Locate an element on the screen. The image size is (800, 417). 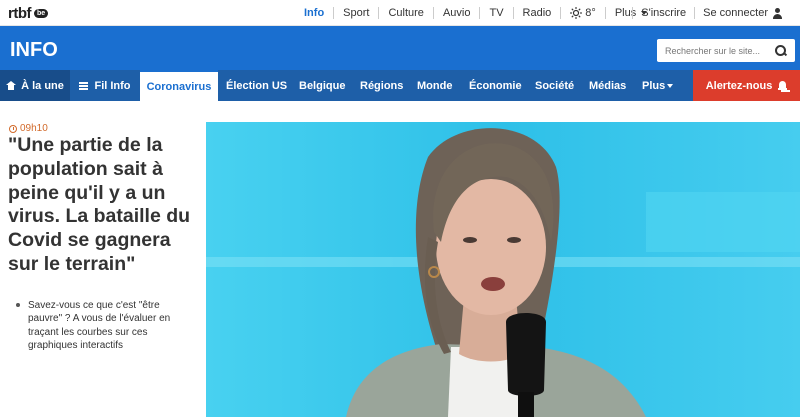
nav-fil-info: Fil Info is located at coordinates (105, 85).